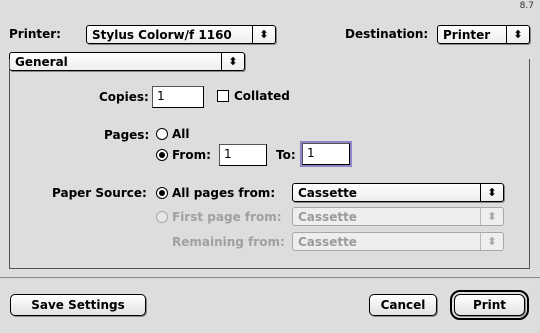  I want to click on first-page-from-radio, so click(162, 217).